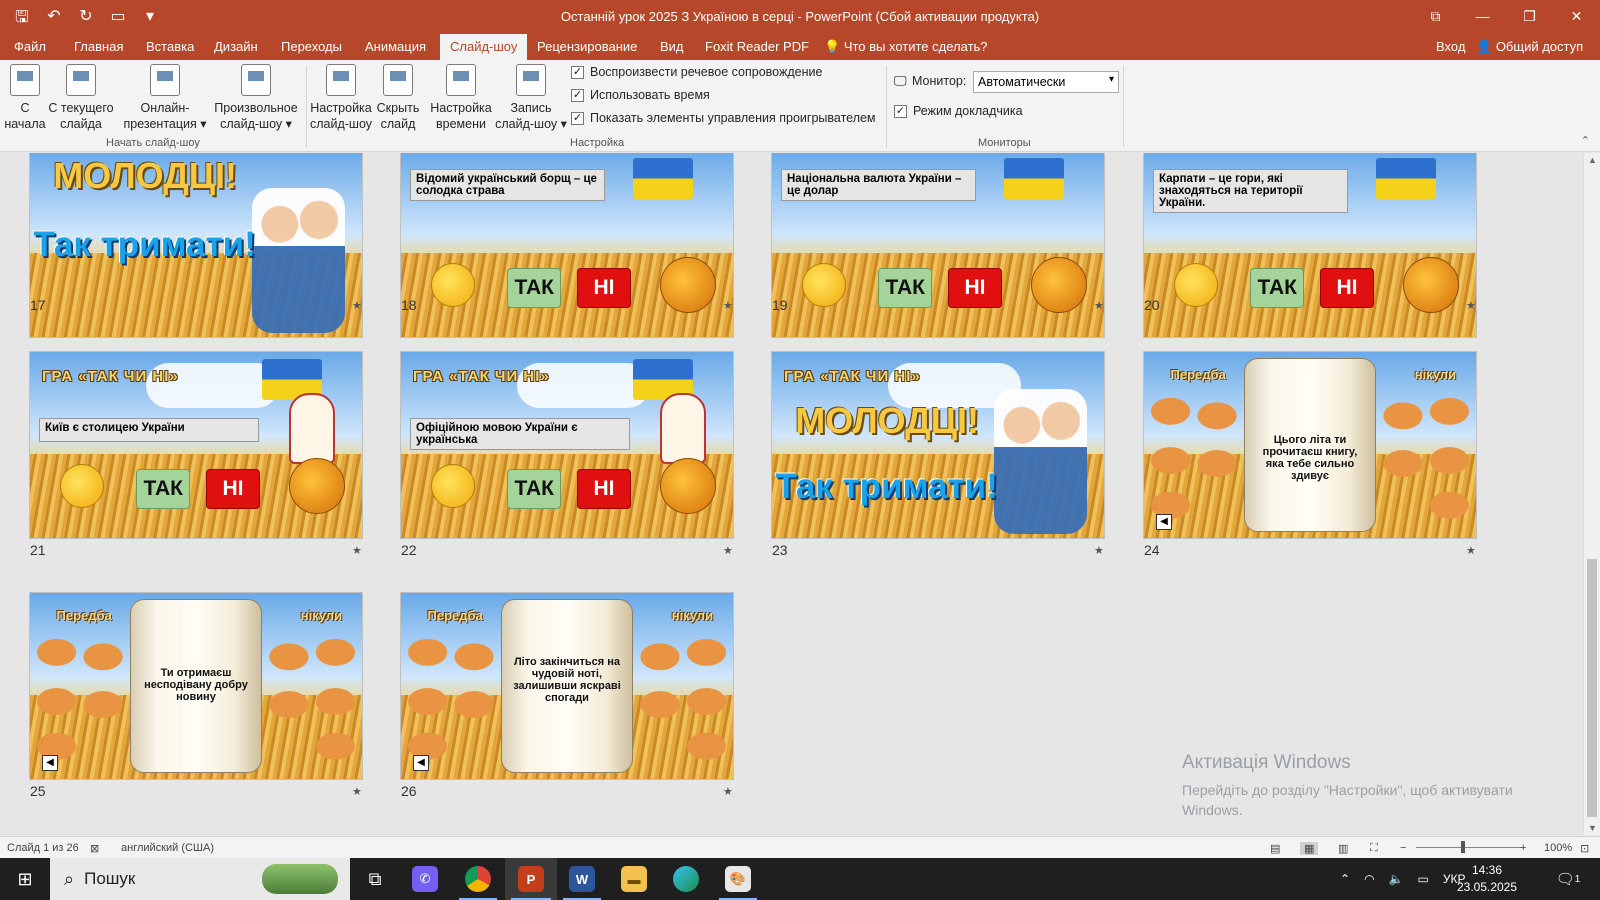 The image size is (1600, 900). What do you see at coordinates (81, 80) in the screenshot?
I see `slideshow-current-icon` at bounding box center [81, 80].